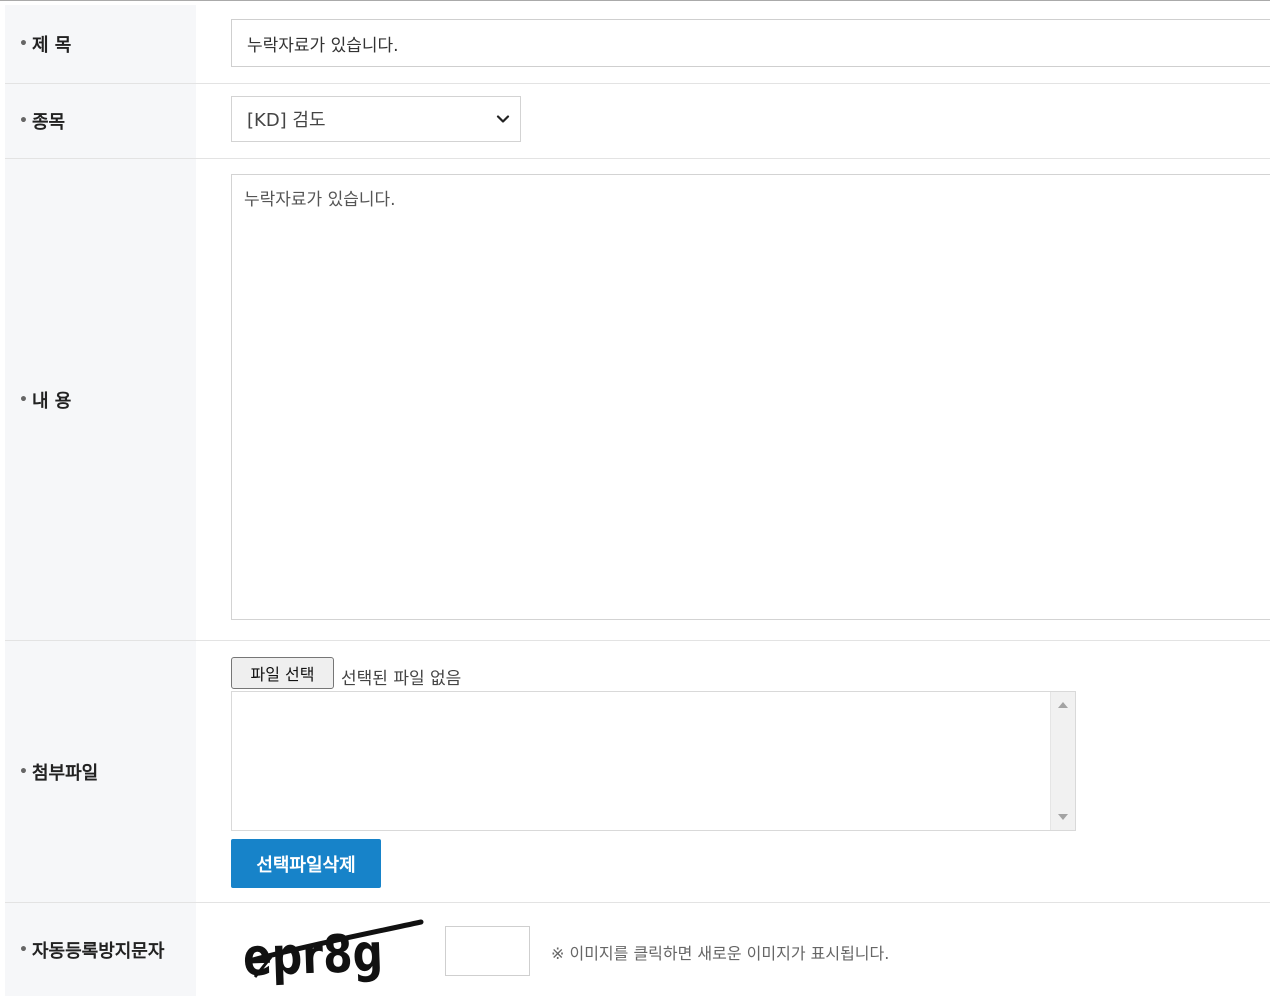 This screenshot has width=1270, height=996. Describe the element at coordinates (750, 43) in the screenshot. I see `subject-input` at that location.